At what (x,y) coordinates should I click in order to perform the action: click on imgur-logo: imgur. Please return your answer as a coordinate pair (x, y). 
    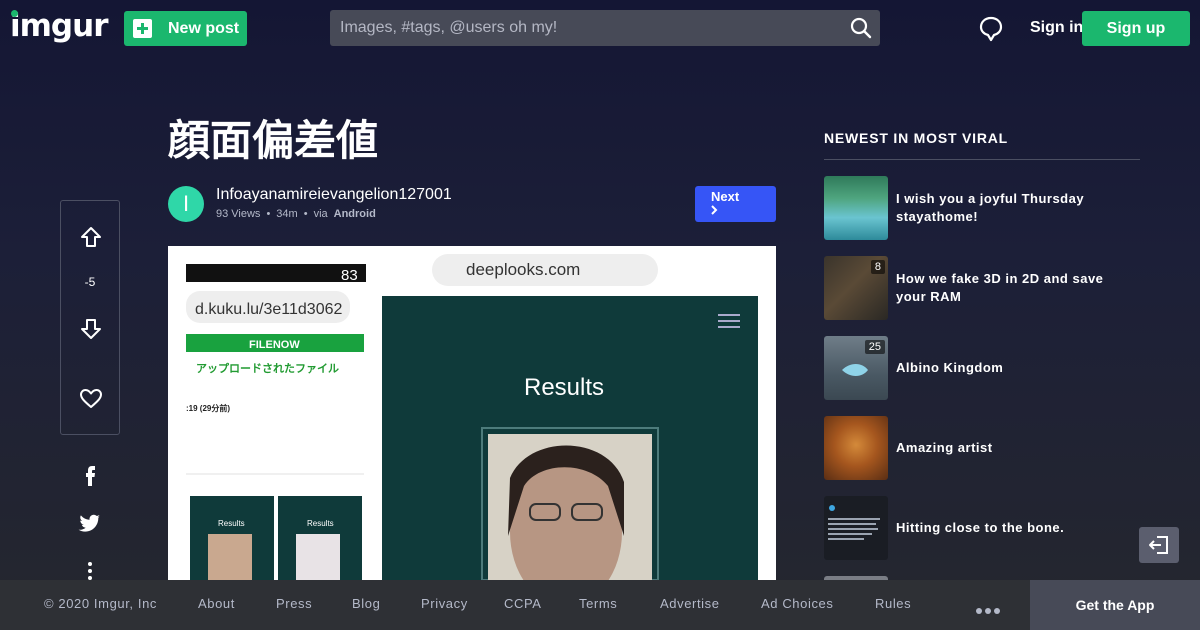
    Looking at the image, I should click on (59, 26).